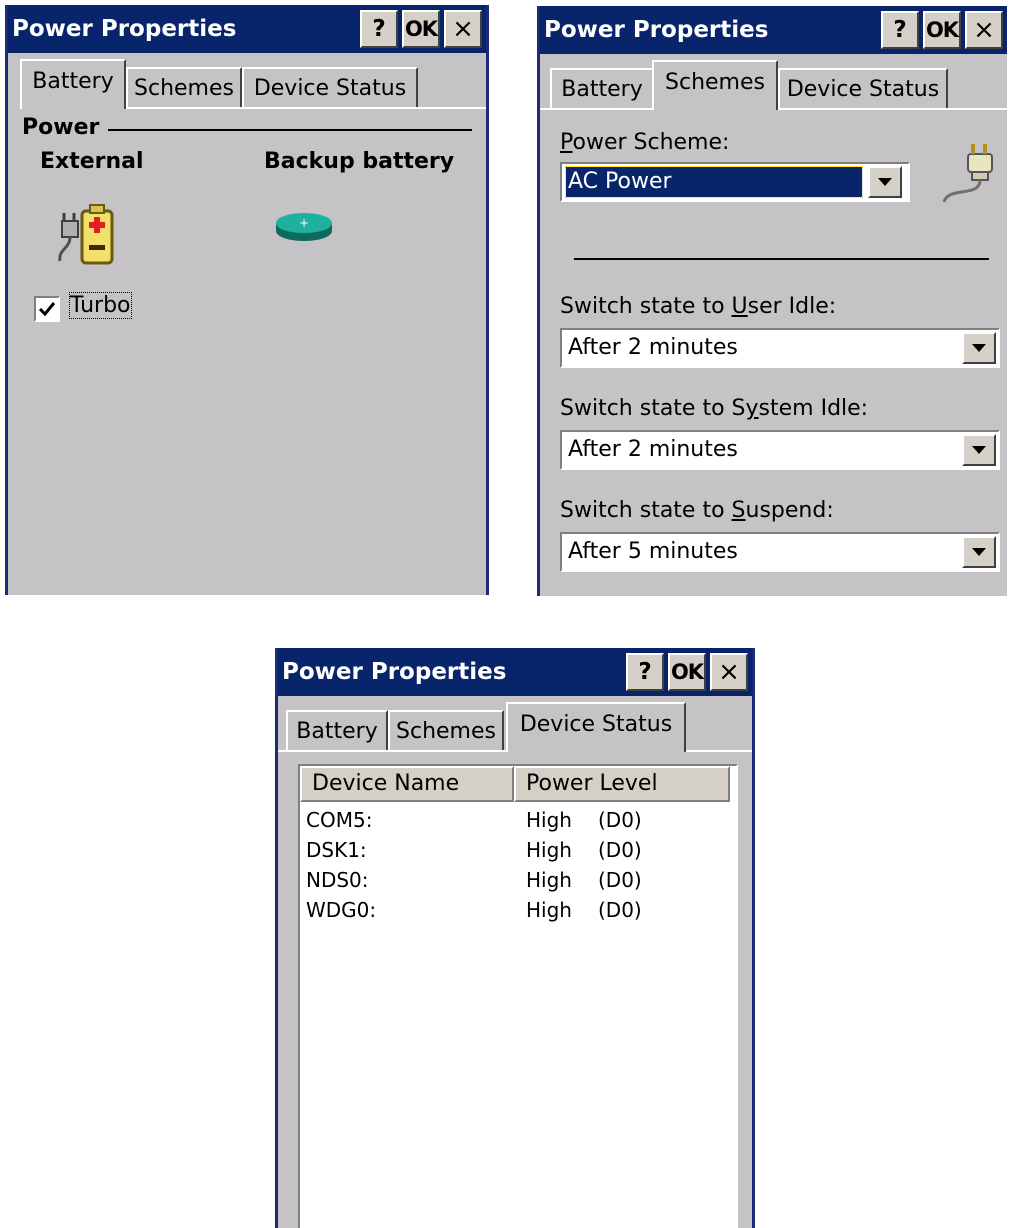 The image size is (1009, 1228). Describe the element at coordinates (407, 784) in the screenshot. I see `column-header-device-name: Device Name` at that location.